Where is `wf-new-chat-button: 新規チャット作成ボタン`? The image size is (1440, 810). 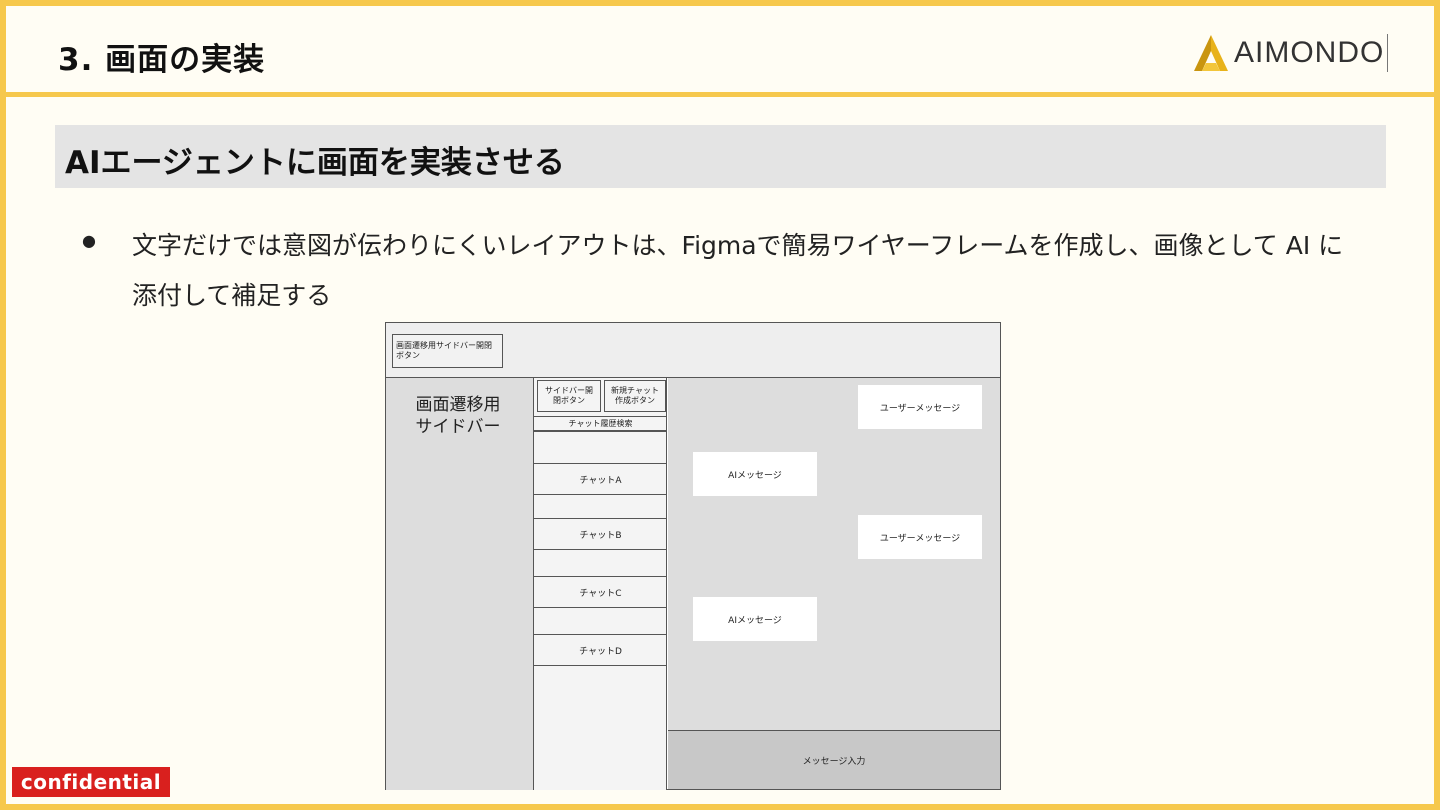
wf-new-chat-button: 新規チャット作成ボタン is located at coordinates (635, 396).